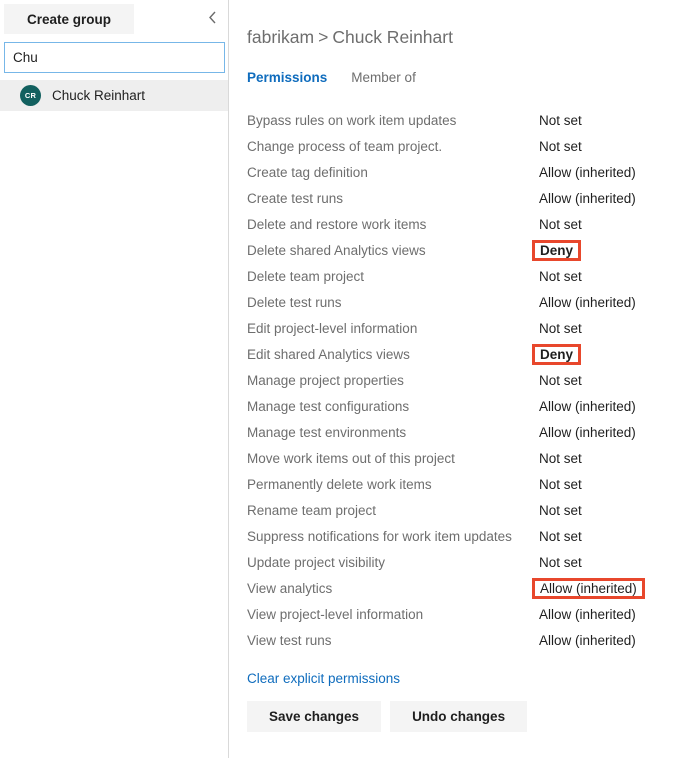  I want to click on table-row: View test runs Allow (inherited), so click(462, 640).